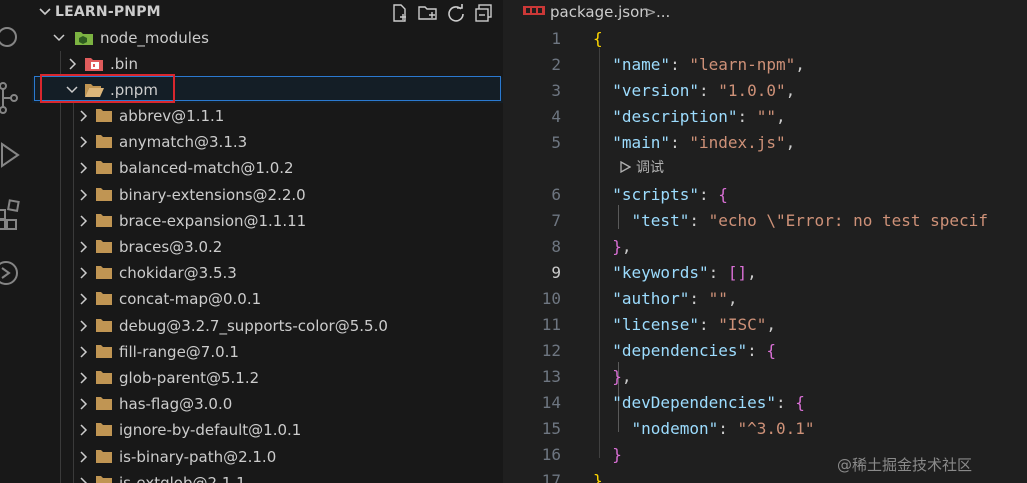  Describe the element at coordinates (198, 456) in the screenshot. I see `tree-item-label: is-binary-path@2.1.0` at that location.